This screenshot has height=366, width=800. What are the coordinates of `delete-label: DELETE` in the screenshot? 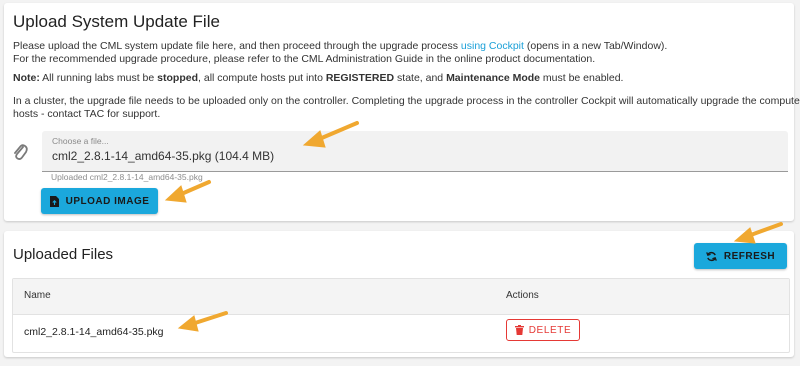 It's located at (550, 330).